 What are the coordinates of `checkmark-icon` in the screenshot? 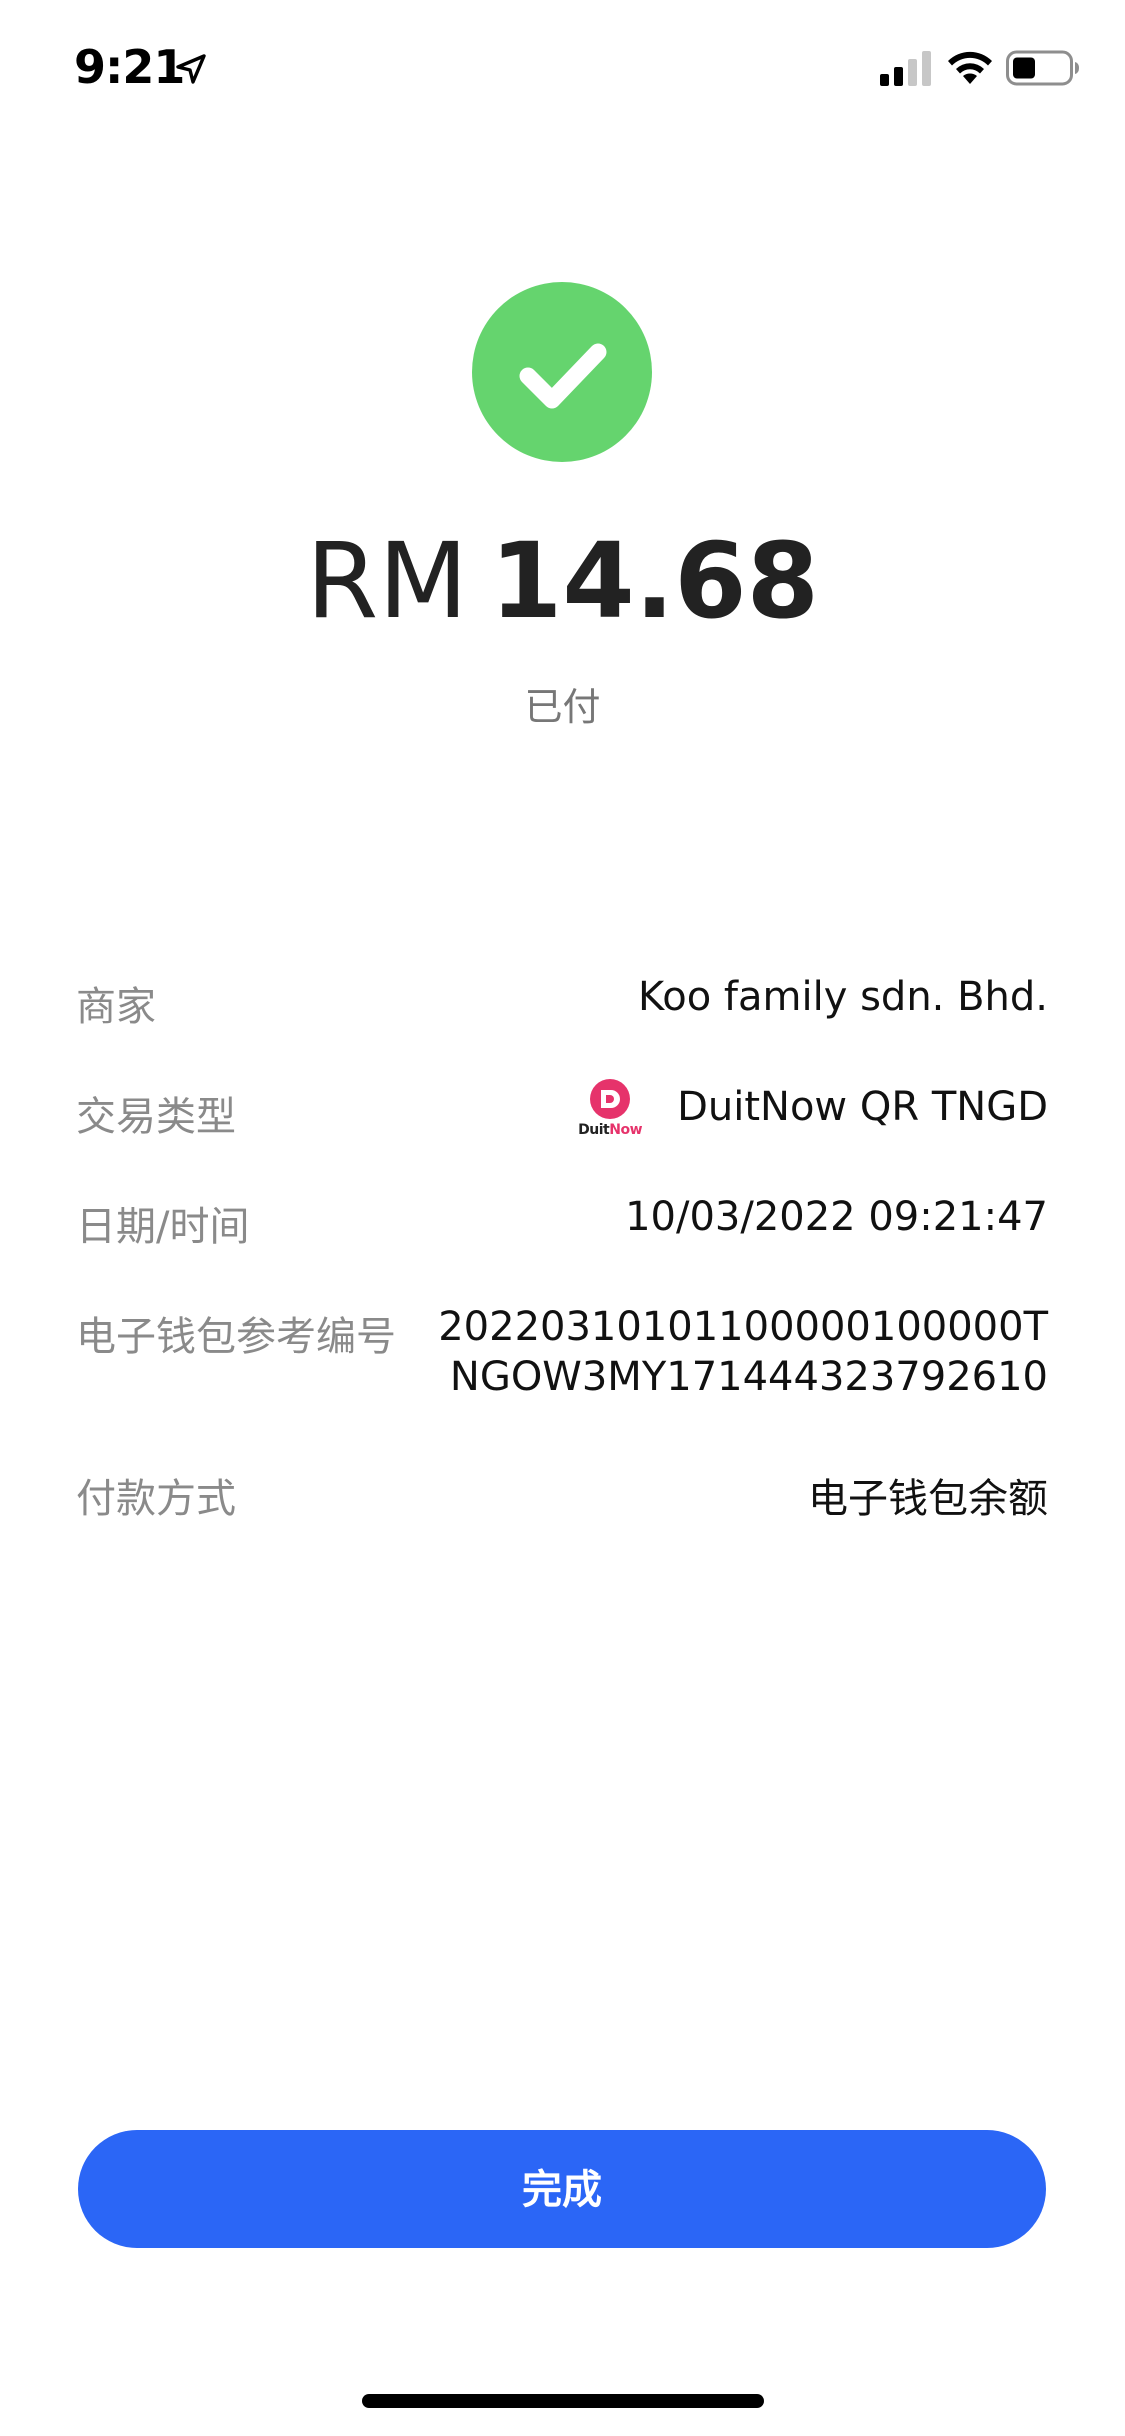 It's located at (563, 376).